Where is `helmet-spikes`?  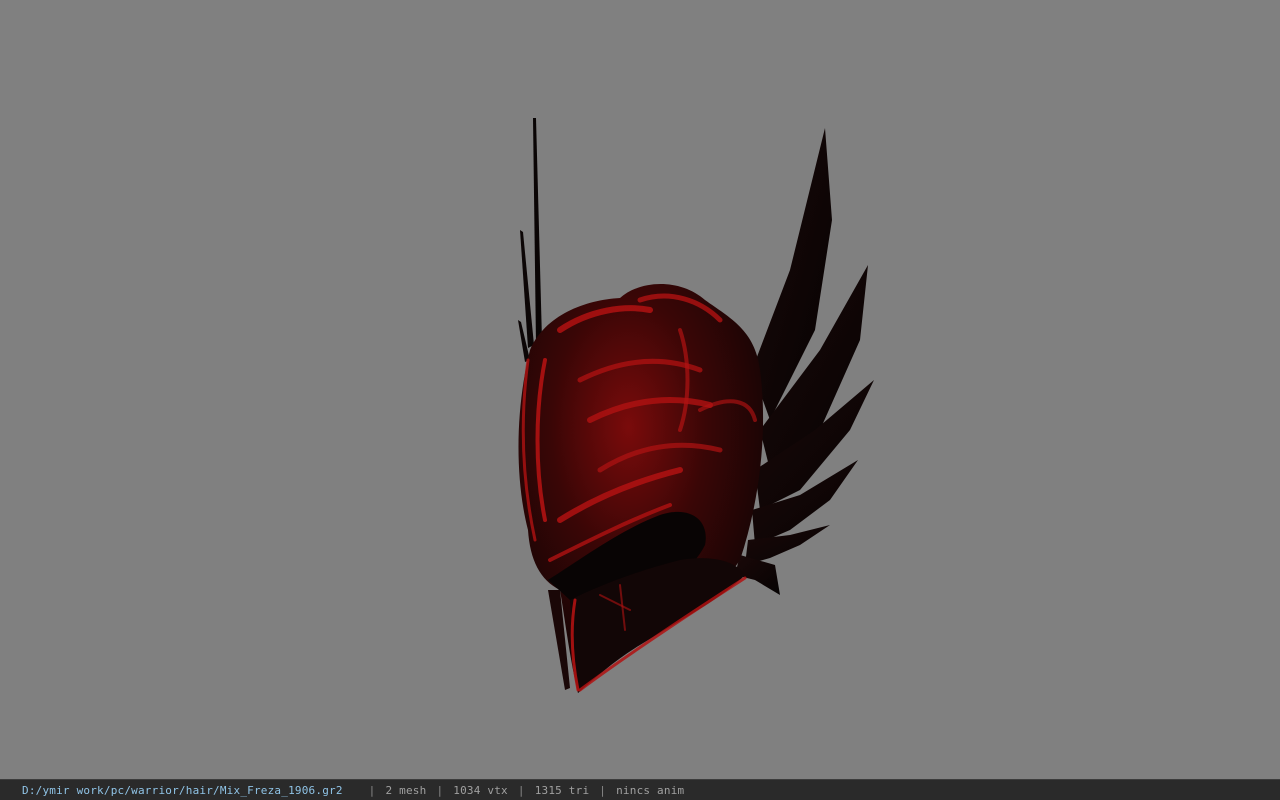 helmet-spikes is located at coordinates (530, 240).